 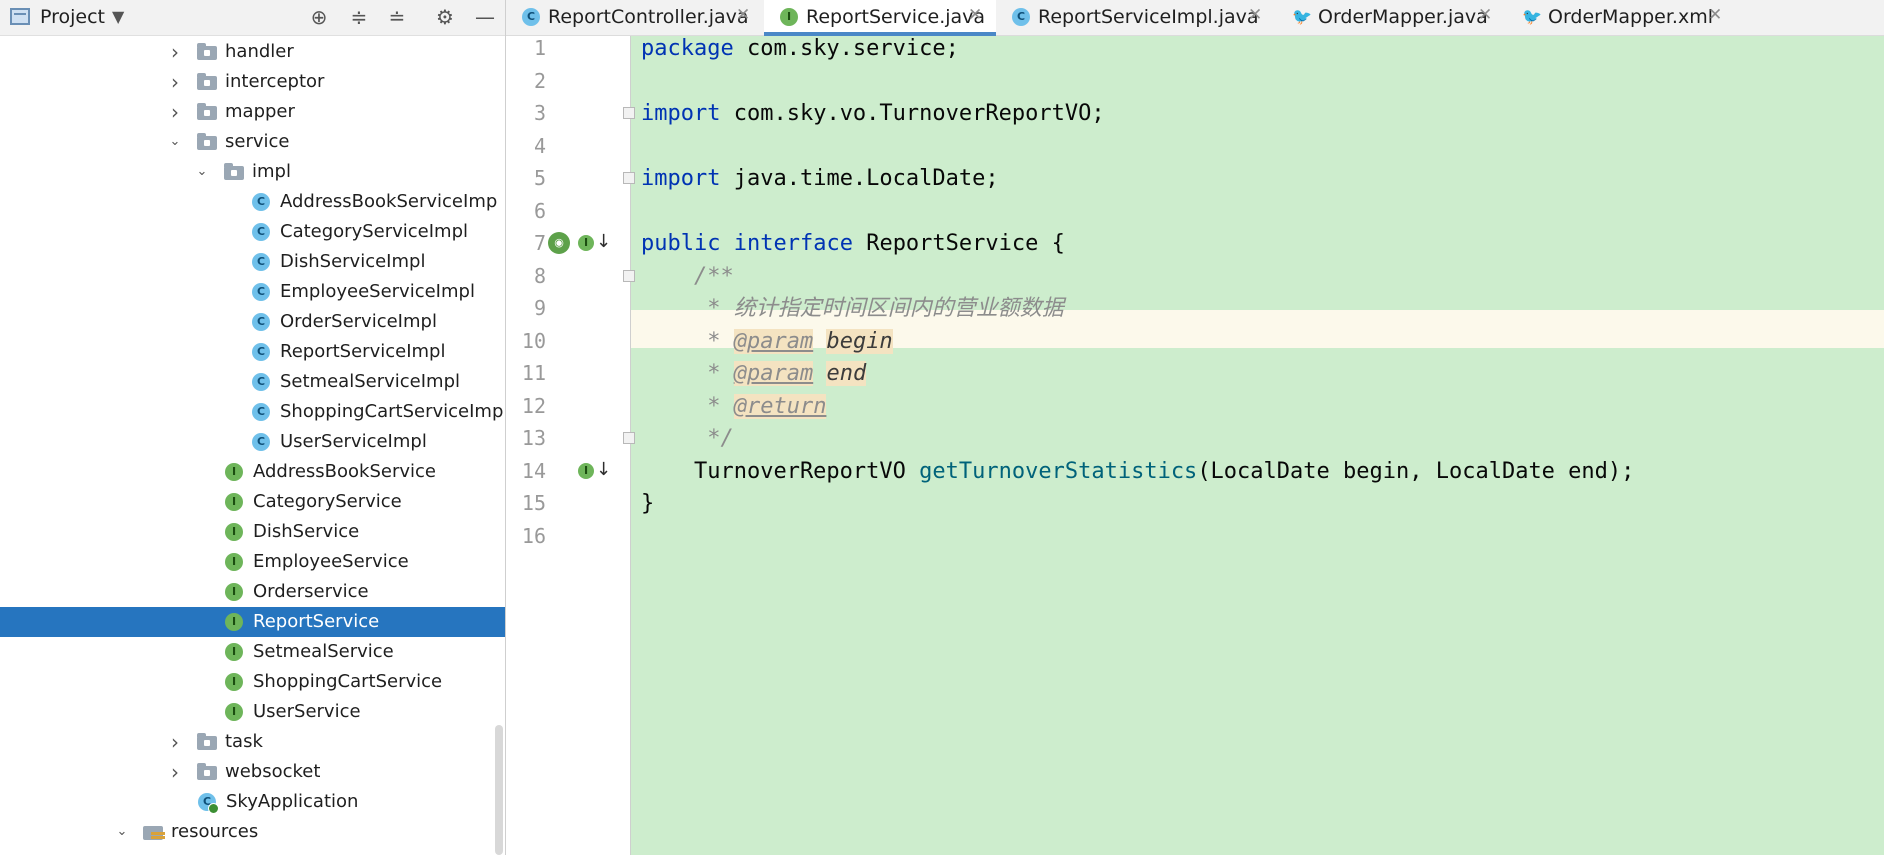 I want to click on tree-item-userservice: I UserService, so click(x=252, y=712).